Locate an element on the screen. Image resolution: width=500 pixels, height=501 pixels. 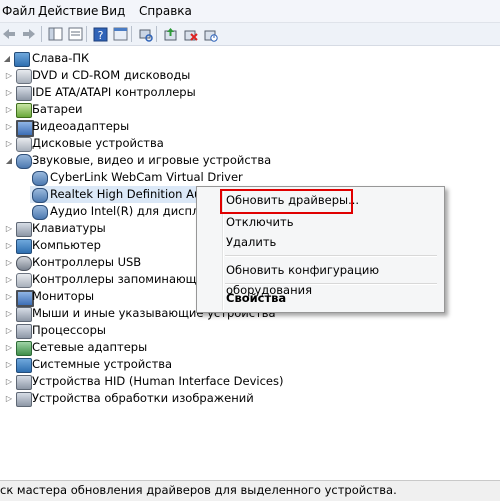
console-tree-icon is located at coordinates (55, 34).